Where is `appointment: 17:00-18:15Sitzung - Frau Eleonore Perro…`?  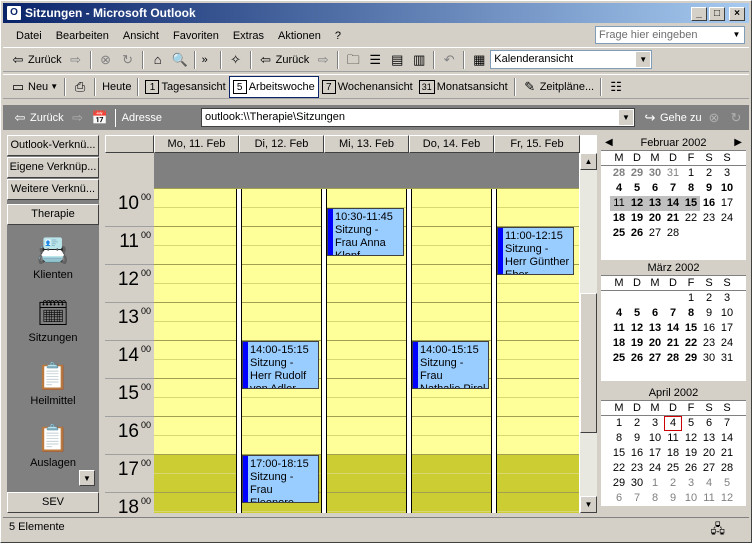 appointment: 17:00-18:15Sitzung - Frau Eleonore Perro… is located at coordinates (280, 479).